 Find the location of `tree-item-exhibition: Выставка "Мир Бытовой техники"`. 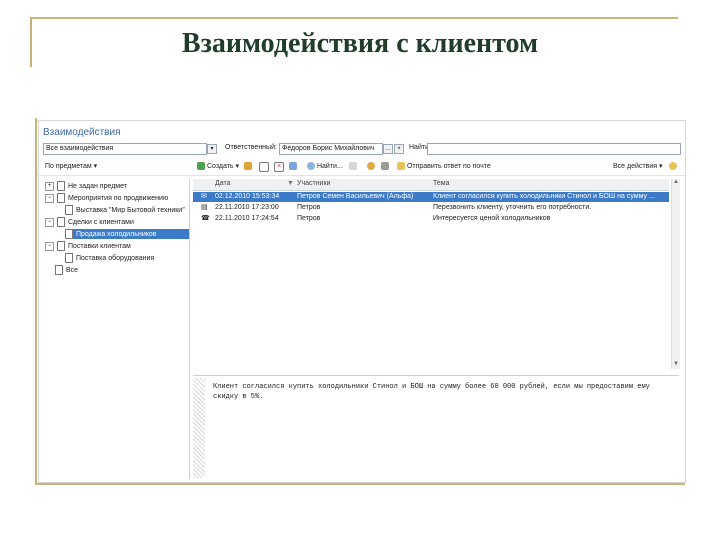

tree-item-exhibition: Выставка "Мир Бытовой техники" is located at coordinates (125, 210).